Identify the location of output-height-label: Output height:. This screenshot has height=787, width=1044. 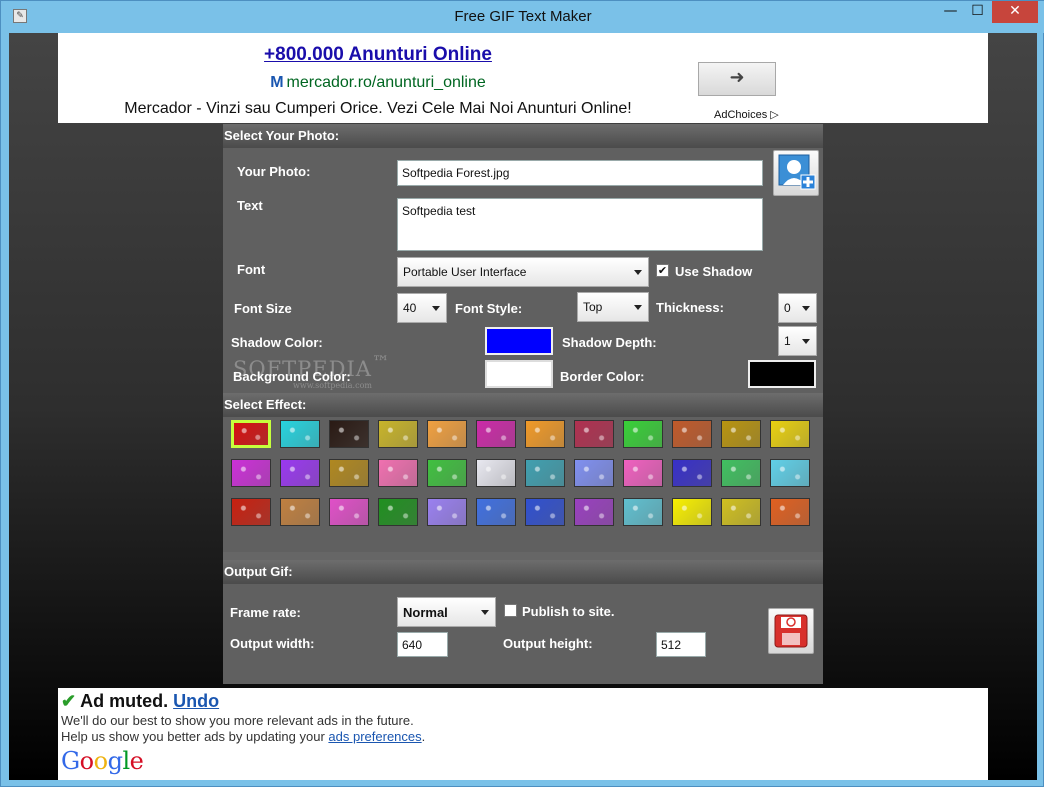
(548, 643).